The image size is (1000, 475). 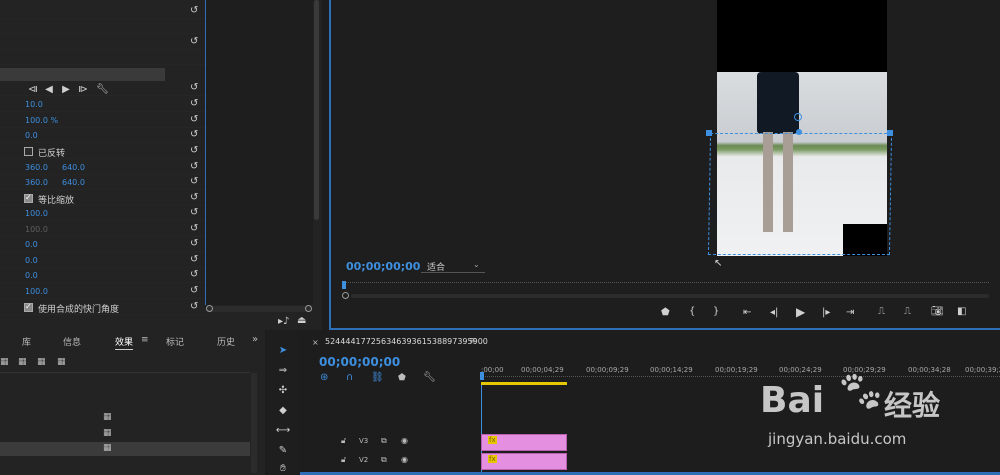 I want to click on close-icon: ×, so click(x=315, y=342).